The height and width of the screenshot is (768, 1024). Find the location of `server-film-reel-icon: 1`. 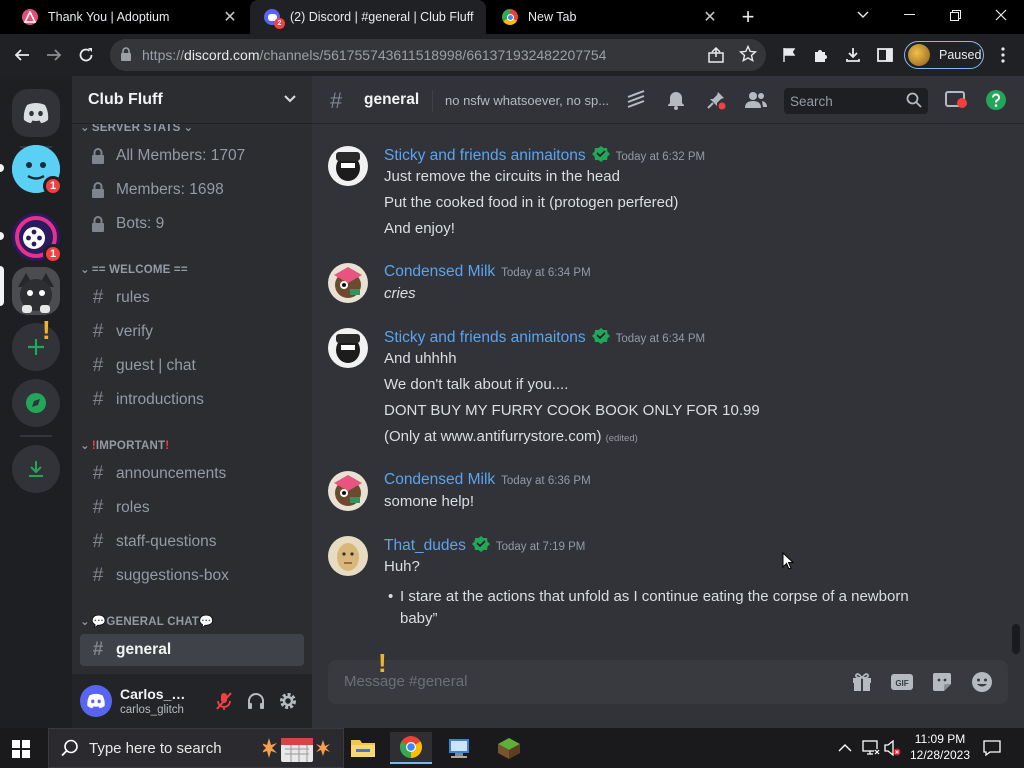

server-film-reel-icon: 1 is located at coordinates (37, 238).